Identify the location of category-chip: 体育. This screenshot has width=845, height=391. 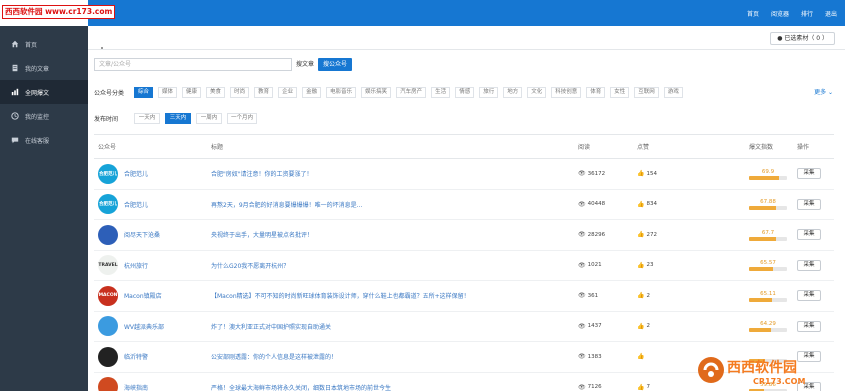
(596, 92).